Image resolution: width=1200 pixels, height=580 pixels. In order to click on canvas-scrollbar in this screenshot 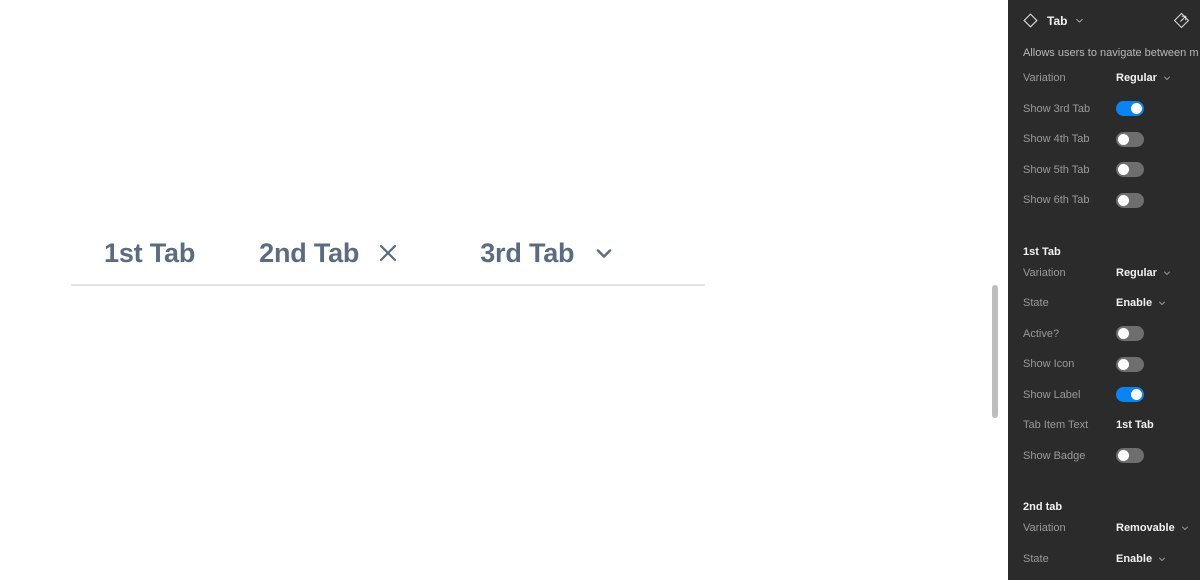, I will do `click(995, 290)`.